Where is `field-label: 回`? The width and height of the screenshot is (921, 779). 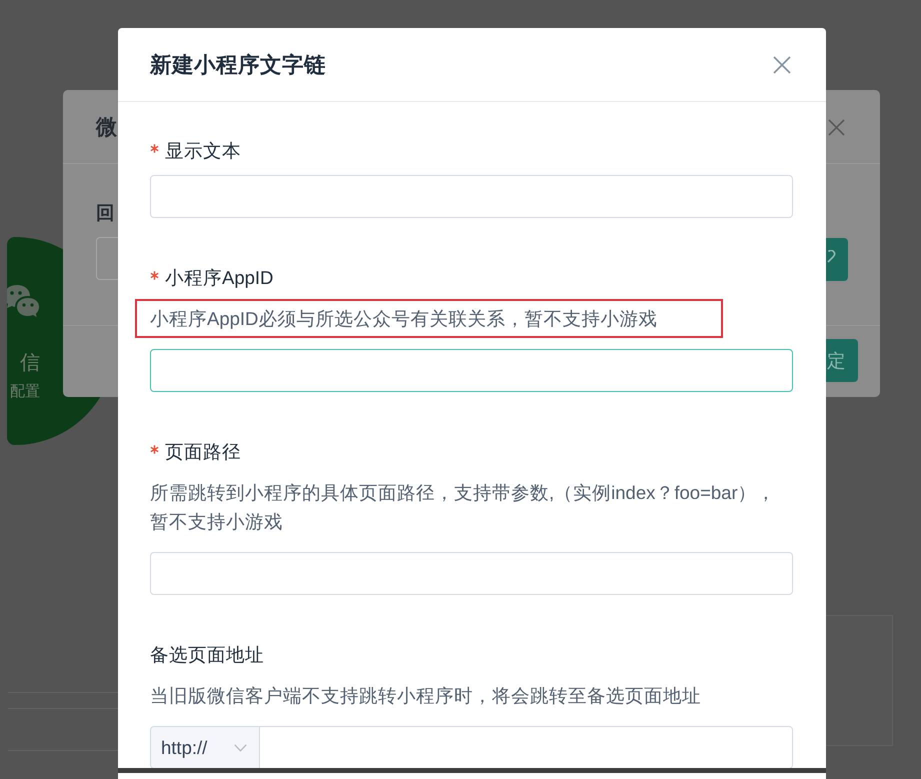 field-label: 回 is located at coordinates (105, 213).